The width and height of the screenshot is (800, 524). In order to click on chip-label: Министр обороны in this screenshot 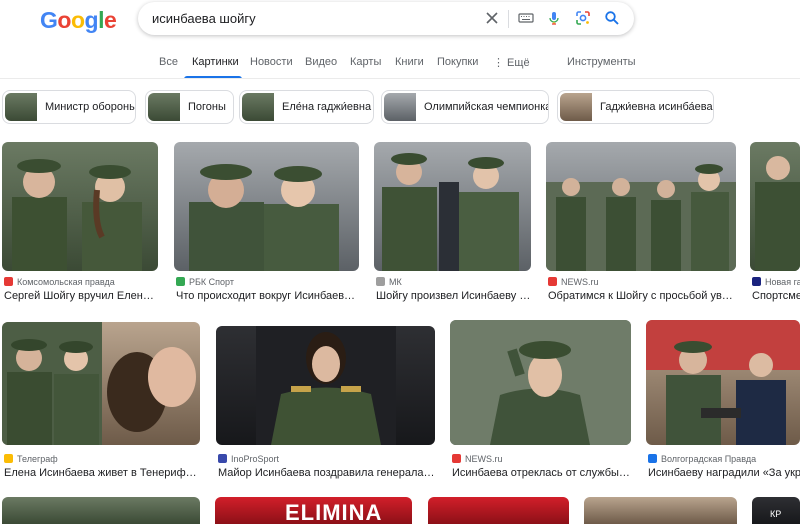, I will do `click(90, 107)`.